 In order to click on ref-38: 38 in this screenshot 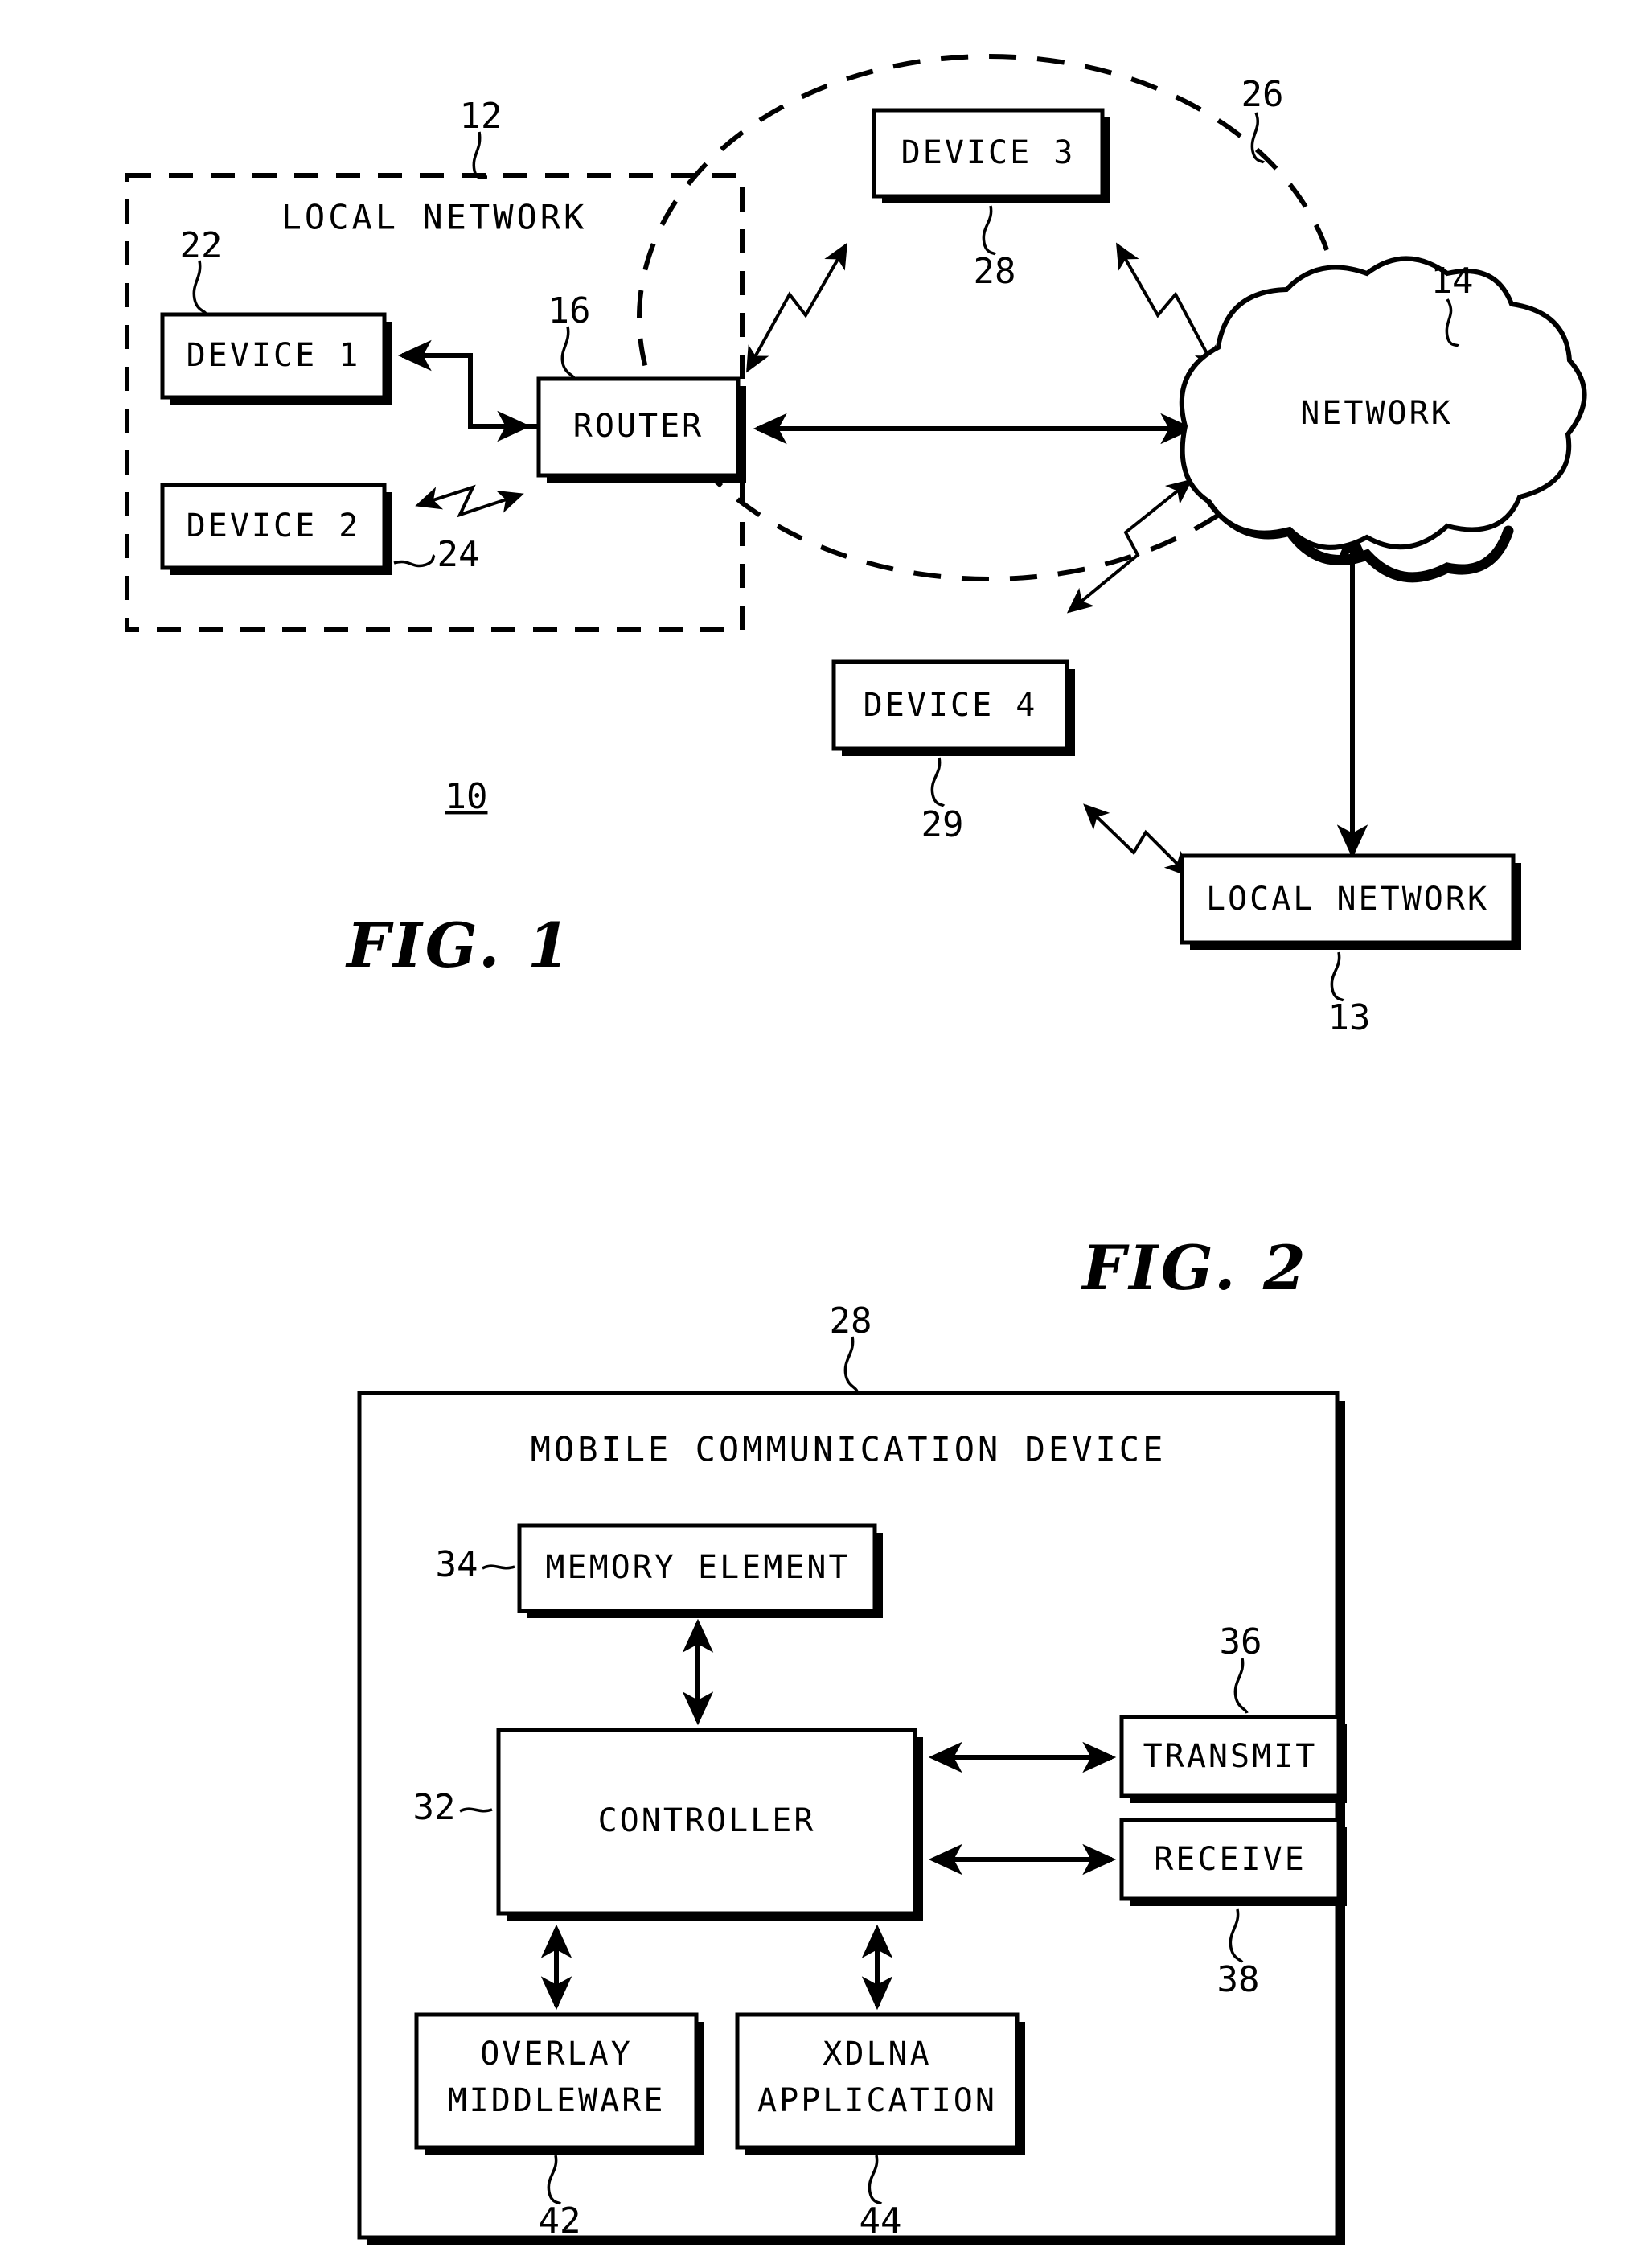, I will do `click(1239, 1979)`.